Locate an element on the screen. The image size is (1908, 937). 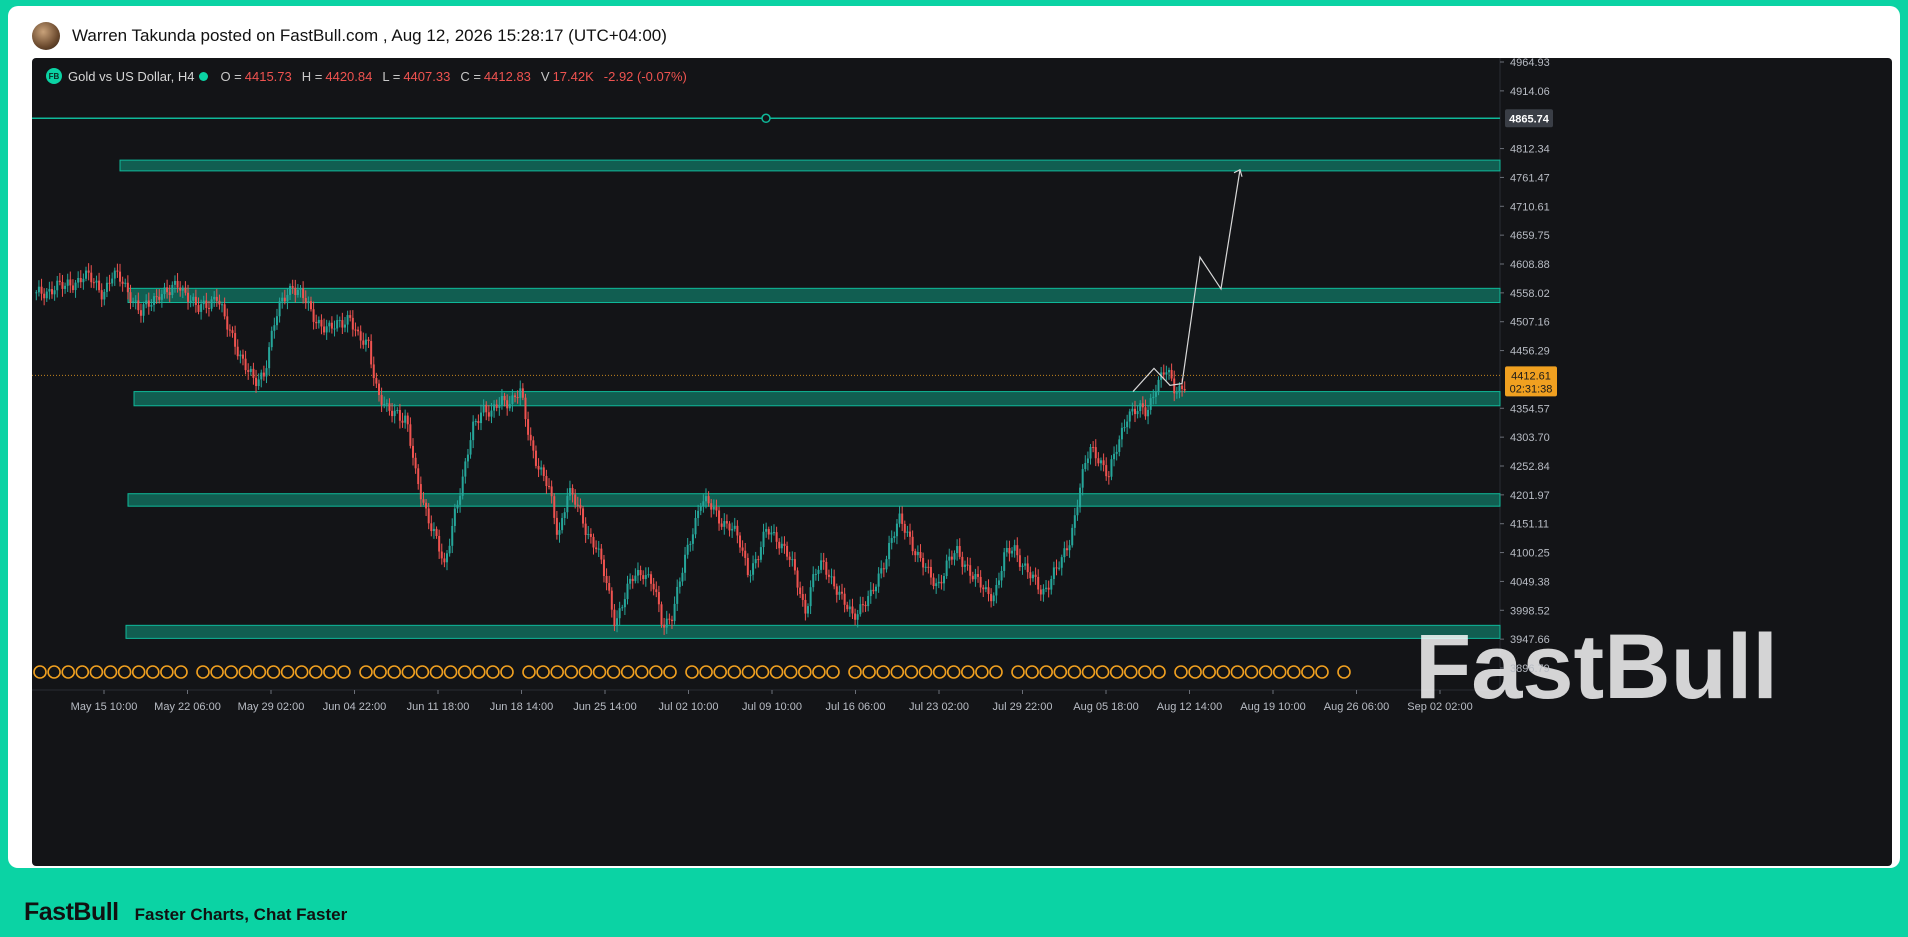
y-tick-label: 4100.25 is located at coordinates (1530, 554).